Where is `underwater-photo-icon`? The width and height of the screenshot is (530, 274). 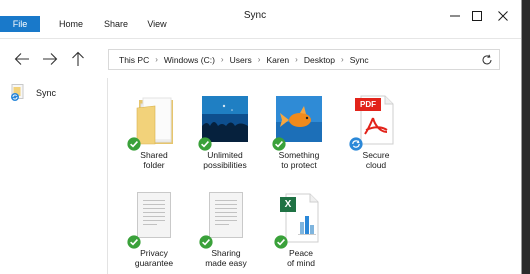 underwater-photo-icon is located at coordinates (225, 119).